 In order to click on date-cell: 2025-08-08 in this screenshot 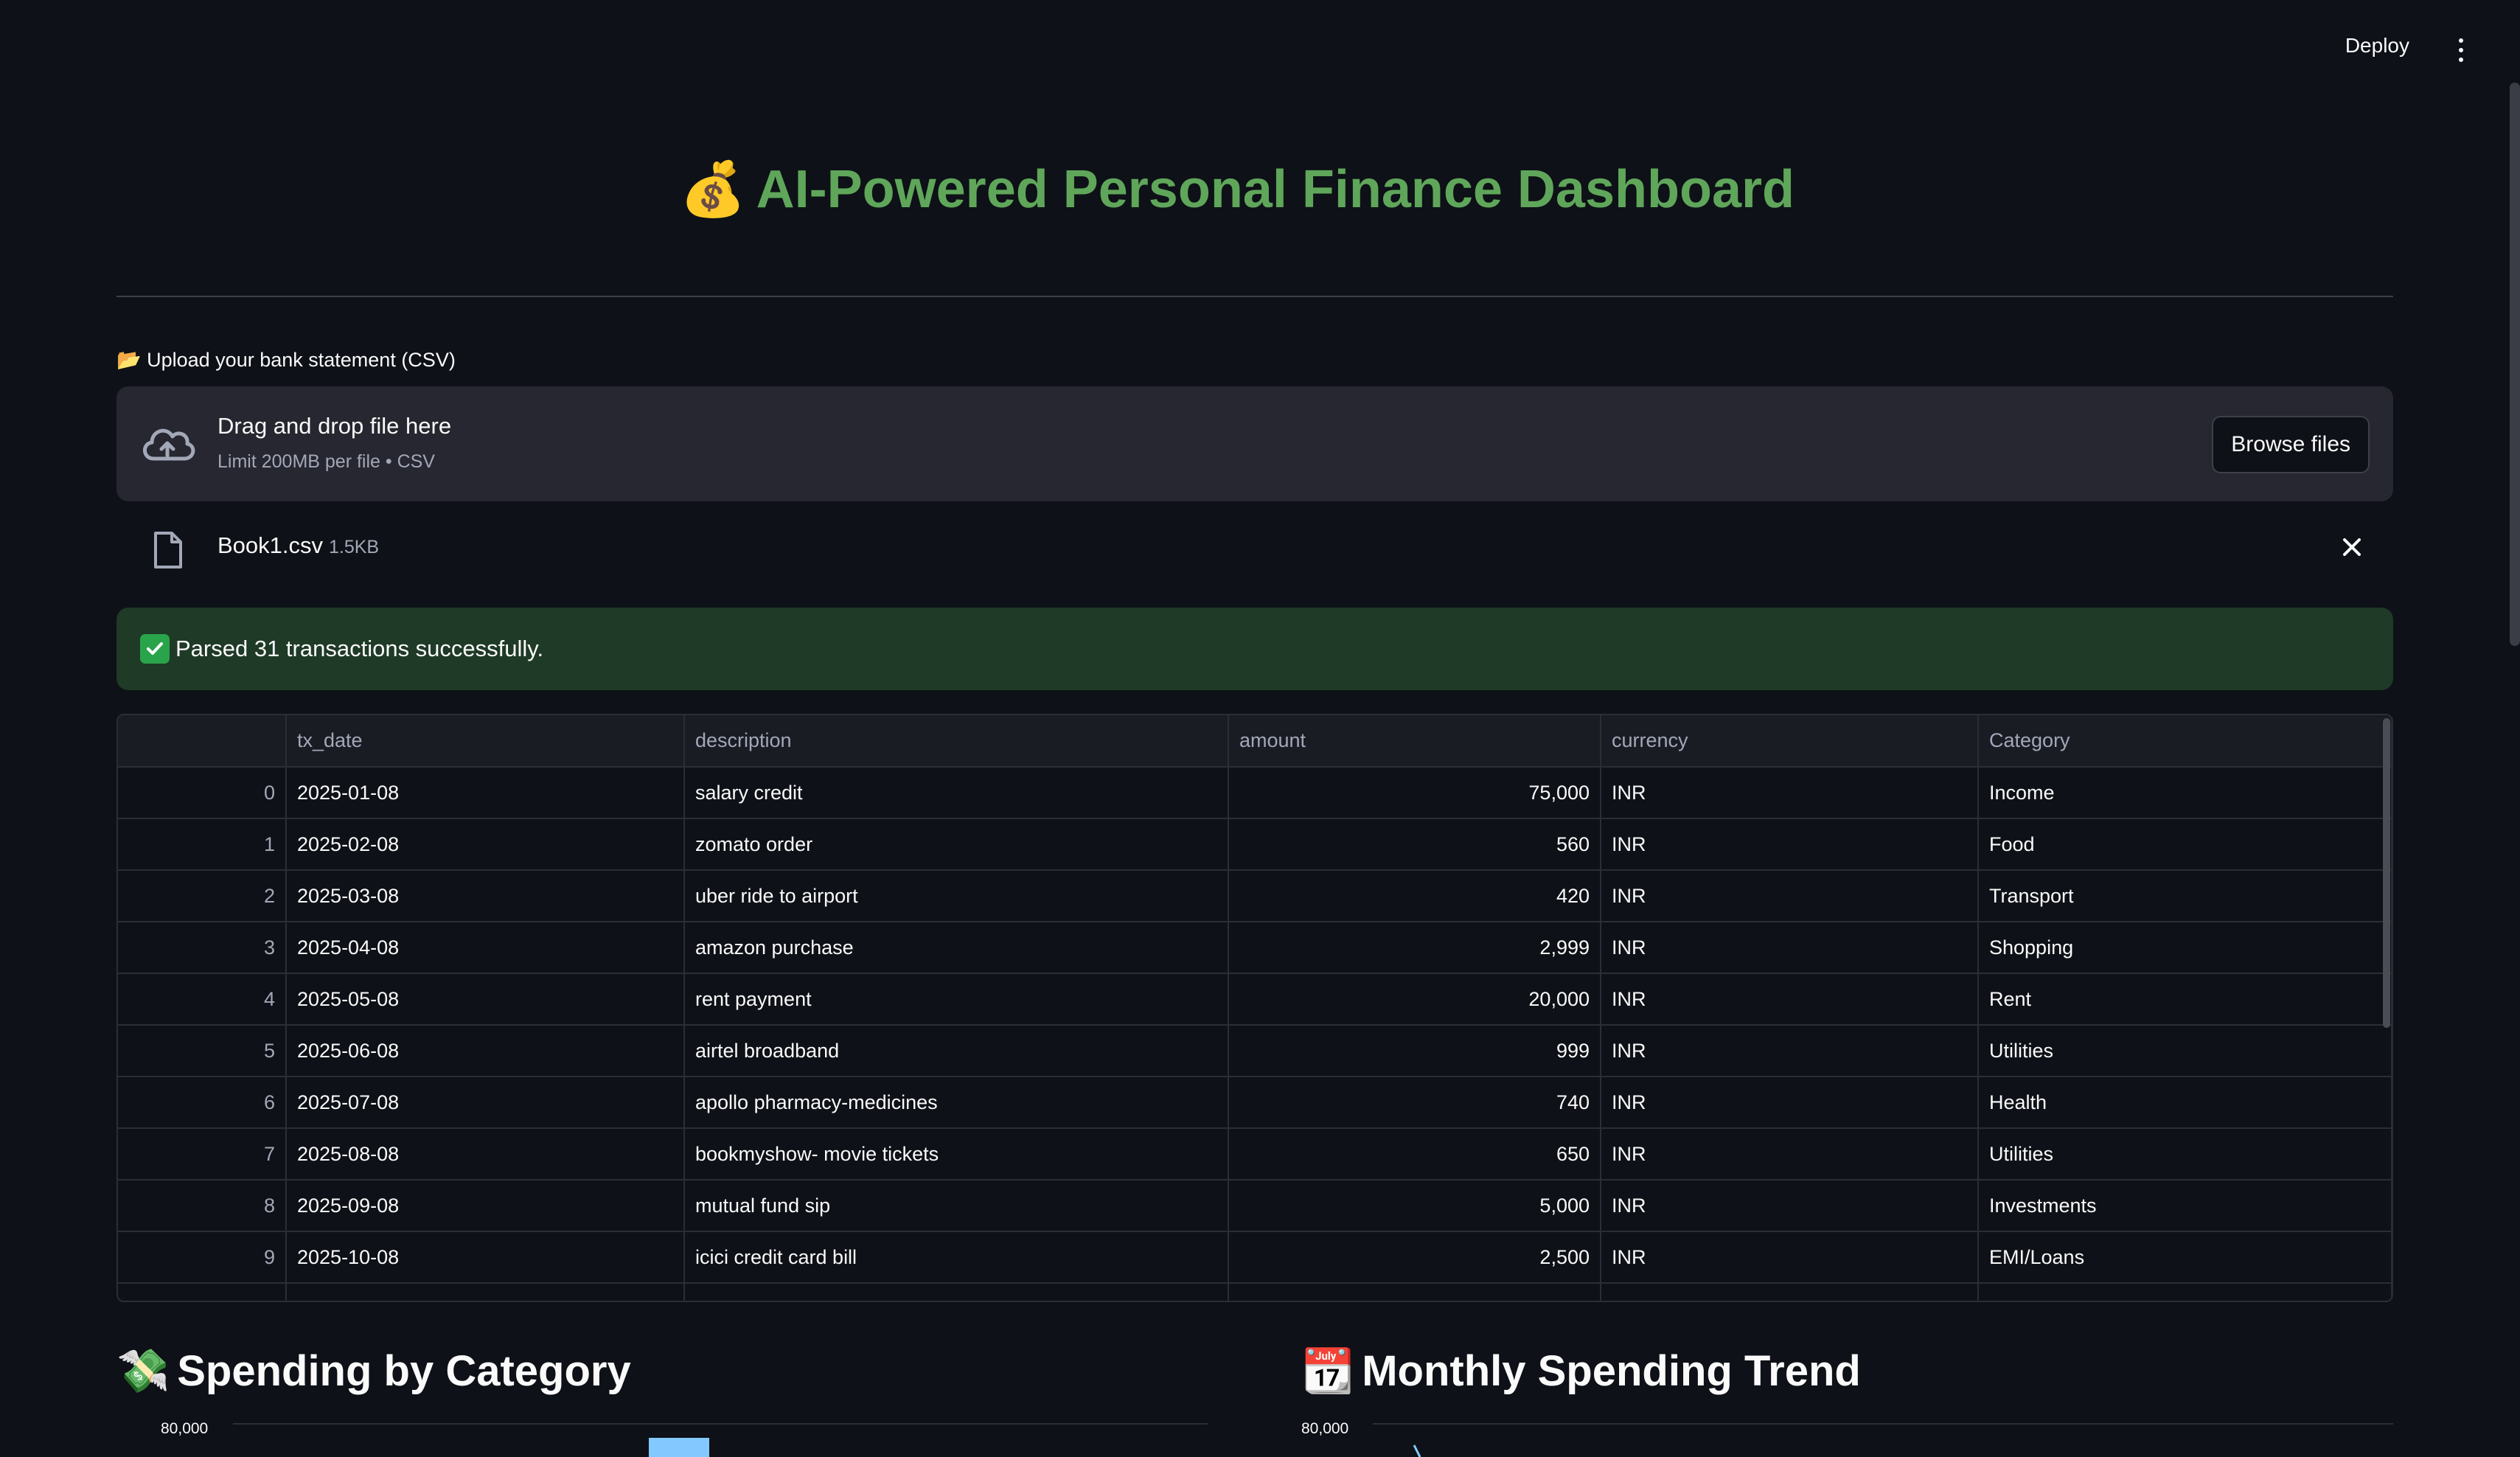, I will do `click(485, 1154)`.